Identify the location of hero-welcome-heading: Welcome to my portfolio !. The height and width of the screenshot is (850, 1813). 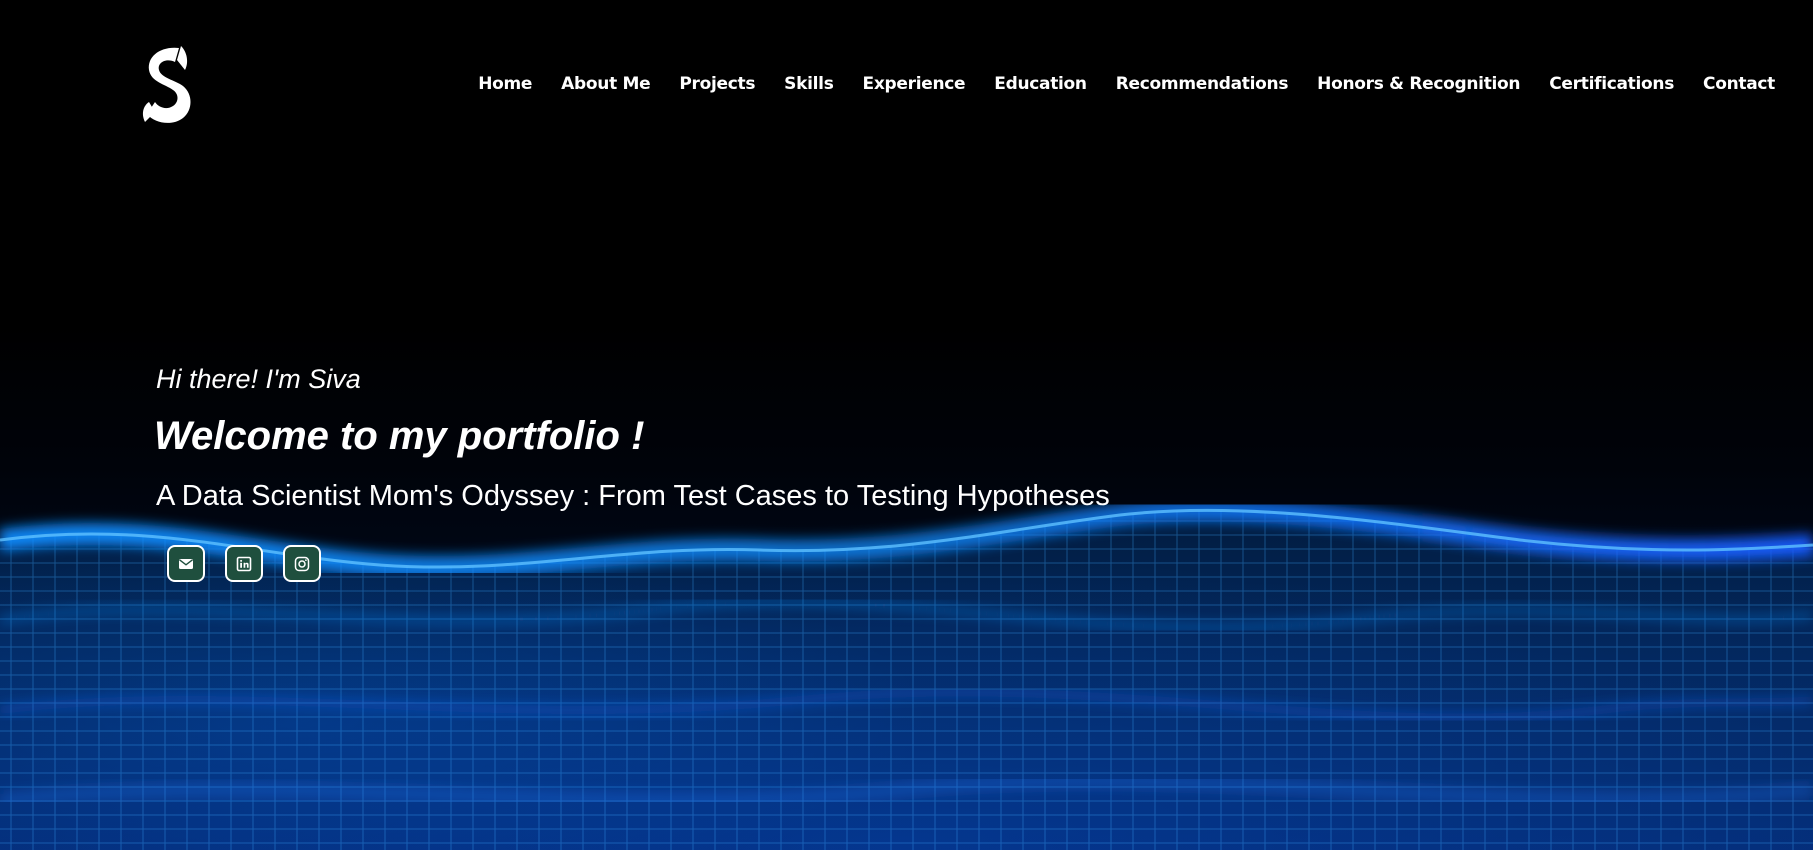
(399, 436).